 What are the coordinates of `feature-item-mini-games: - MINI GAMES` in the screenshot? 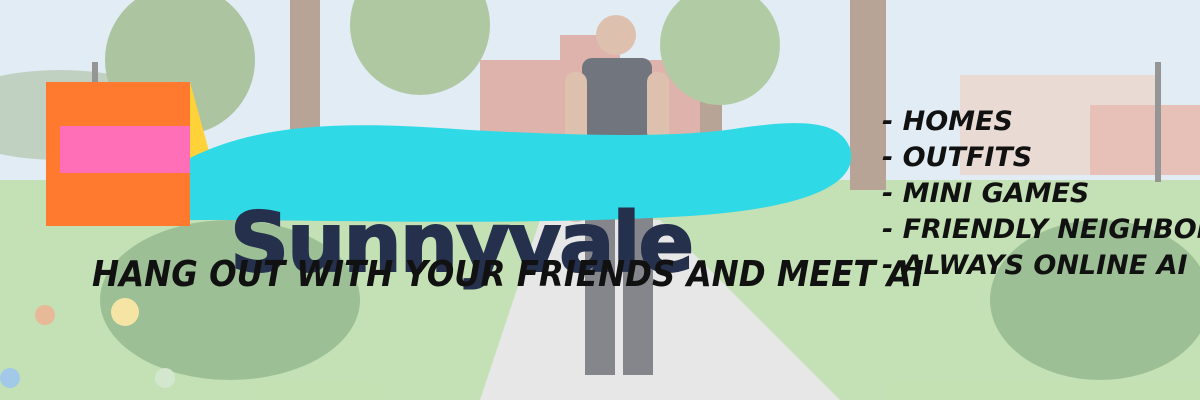 It's located at (986, 193).